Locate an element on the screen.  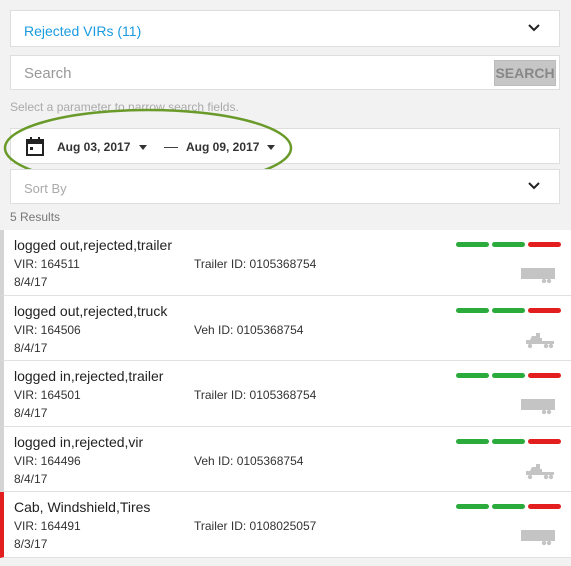
record-title: logged in,rejected,vir is located at coordinates (79, 441).